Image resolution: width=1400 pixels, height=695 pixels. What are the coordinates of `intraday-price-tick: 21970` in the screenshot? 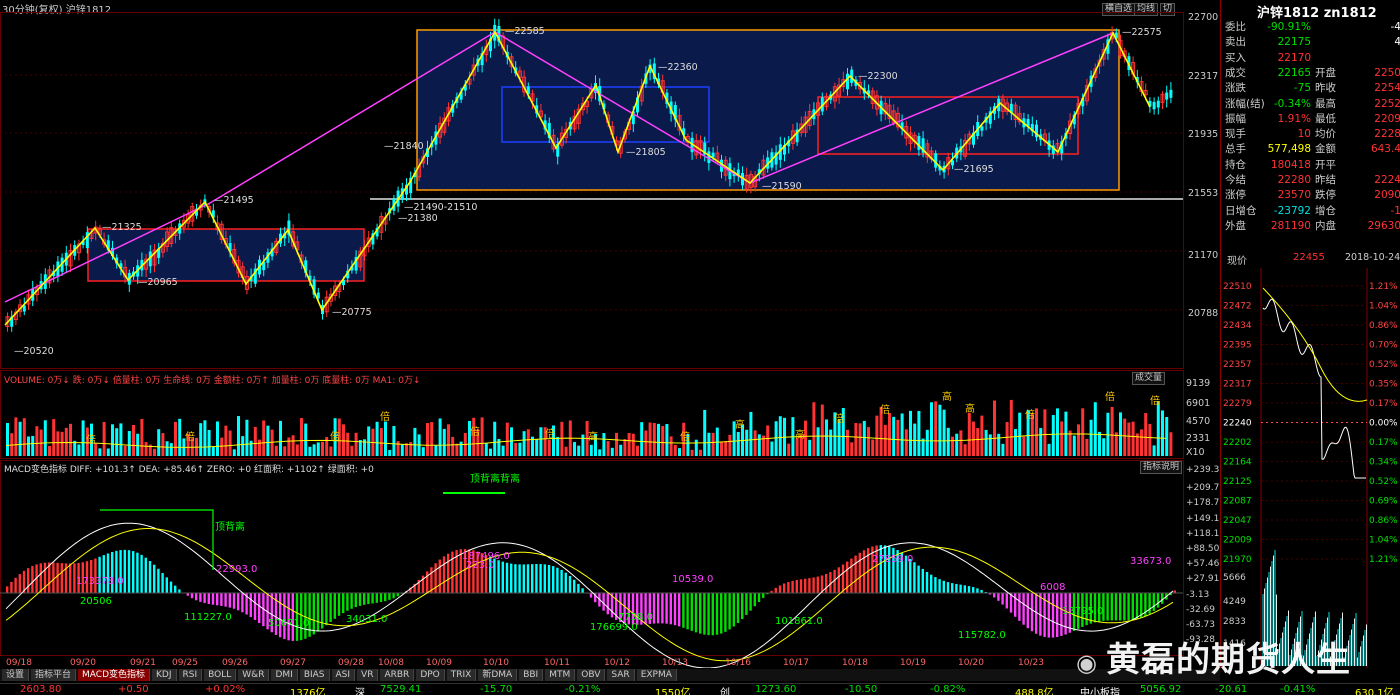 It's located at (1237, 560).